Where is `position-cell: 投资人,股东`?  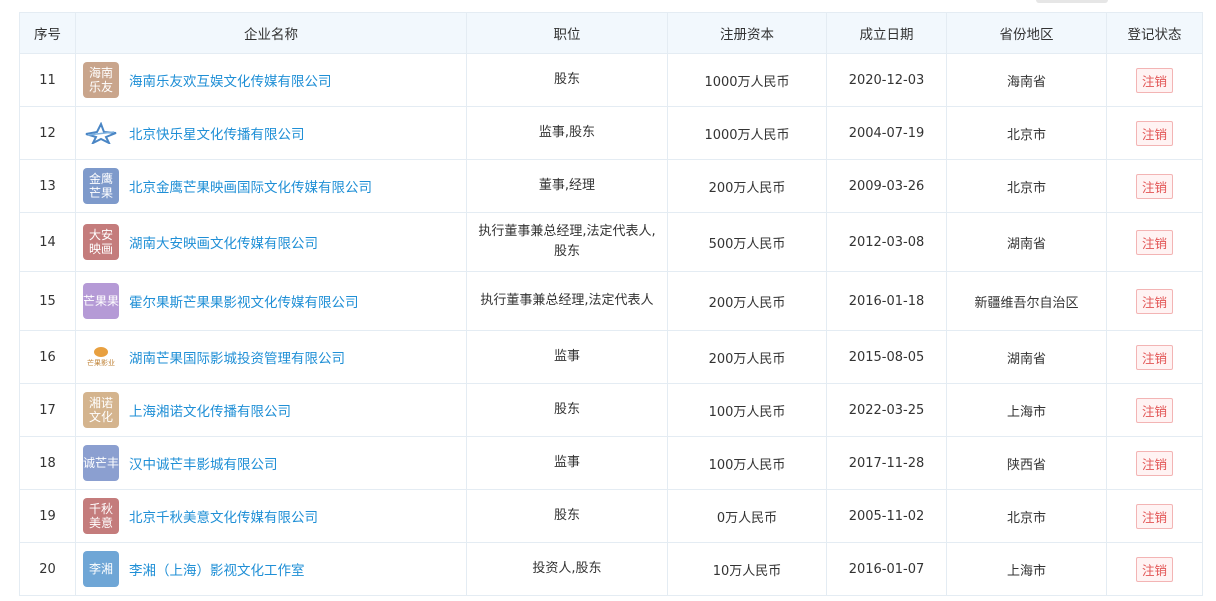
position-cell: 投资人,股东 is located at coordinates (567, 569).